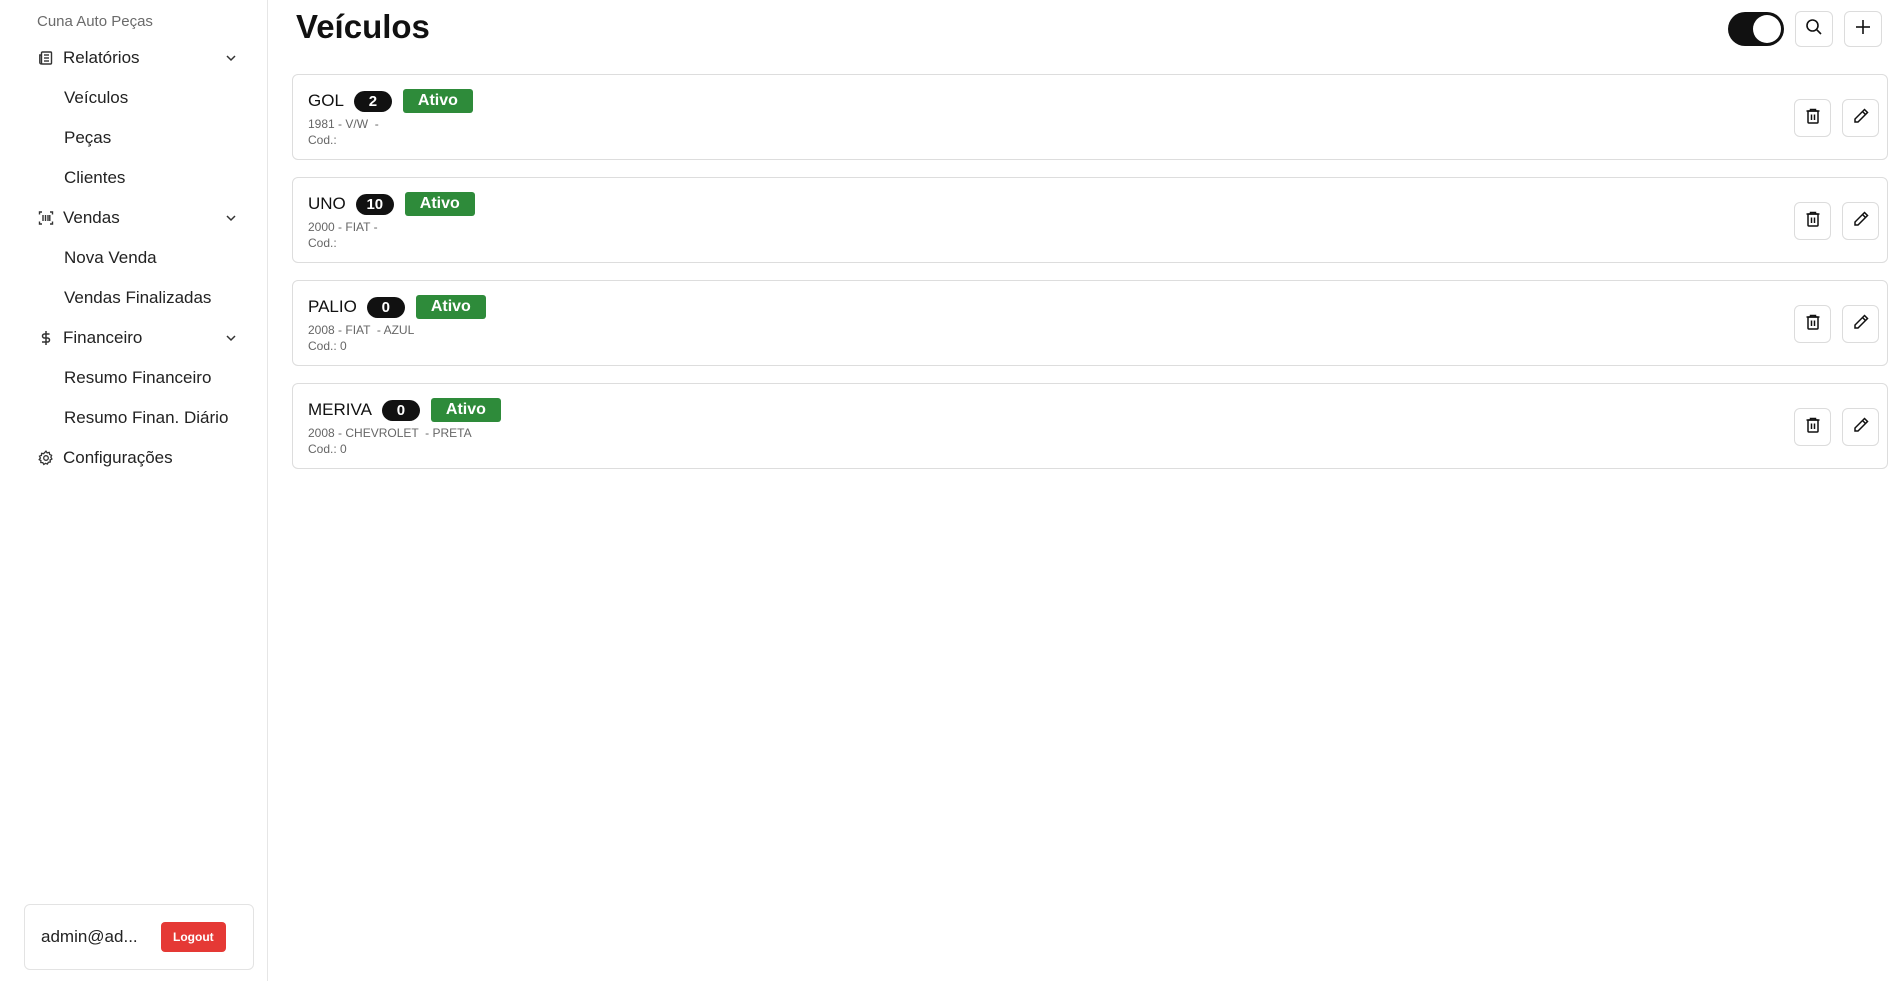 Image resolution: width=1900 pixels, height=981 pixels. Describe the element at coordinates (343, 124) in the screenshot. I see `vehicle-details: 1981 - V/W -` at that location.